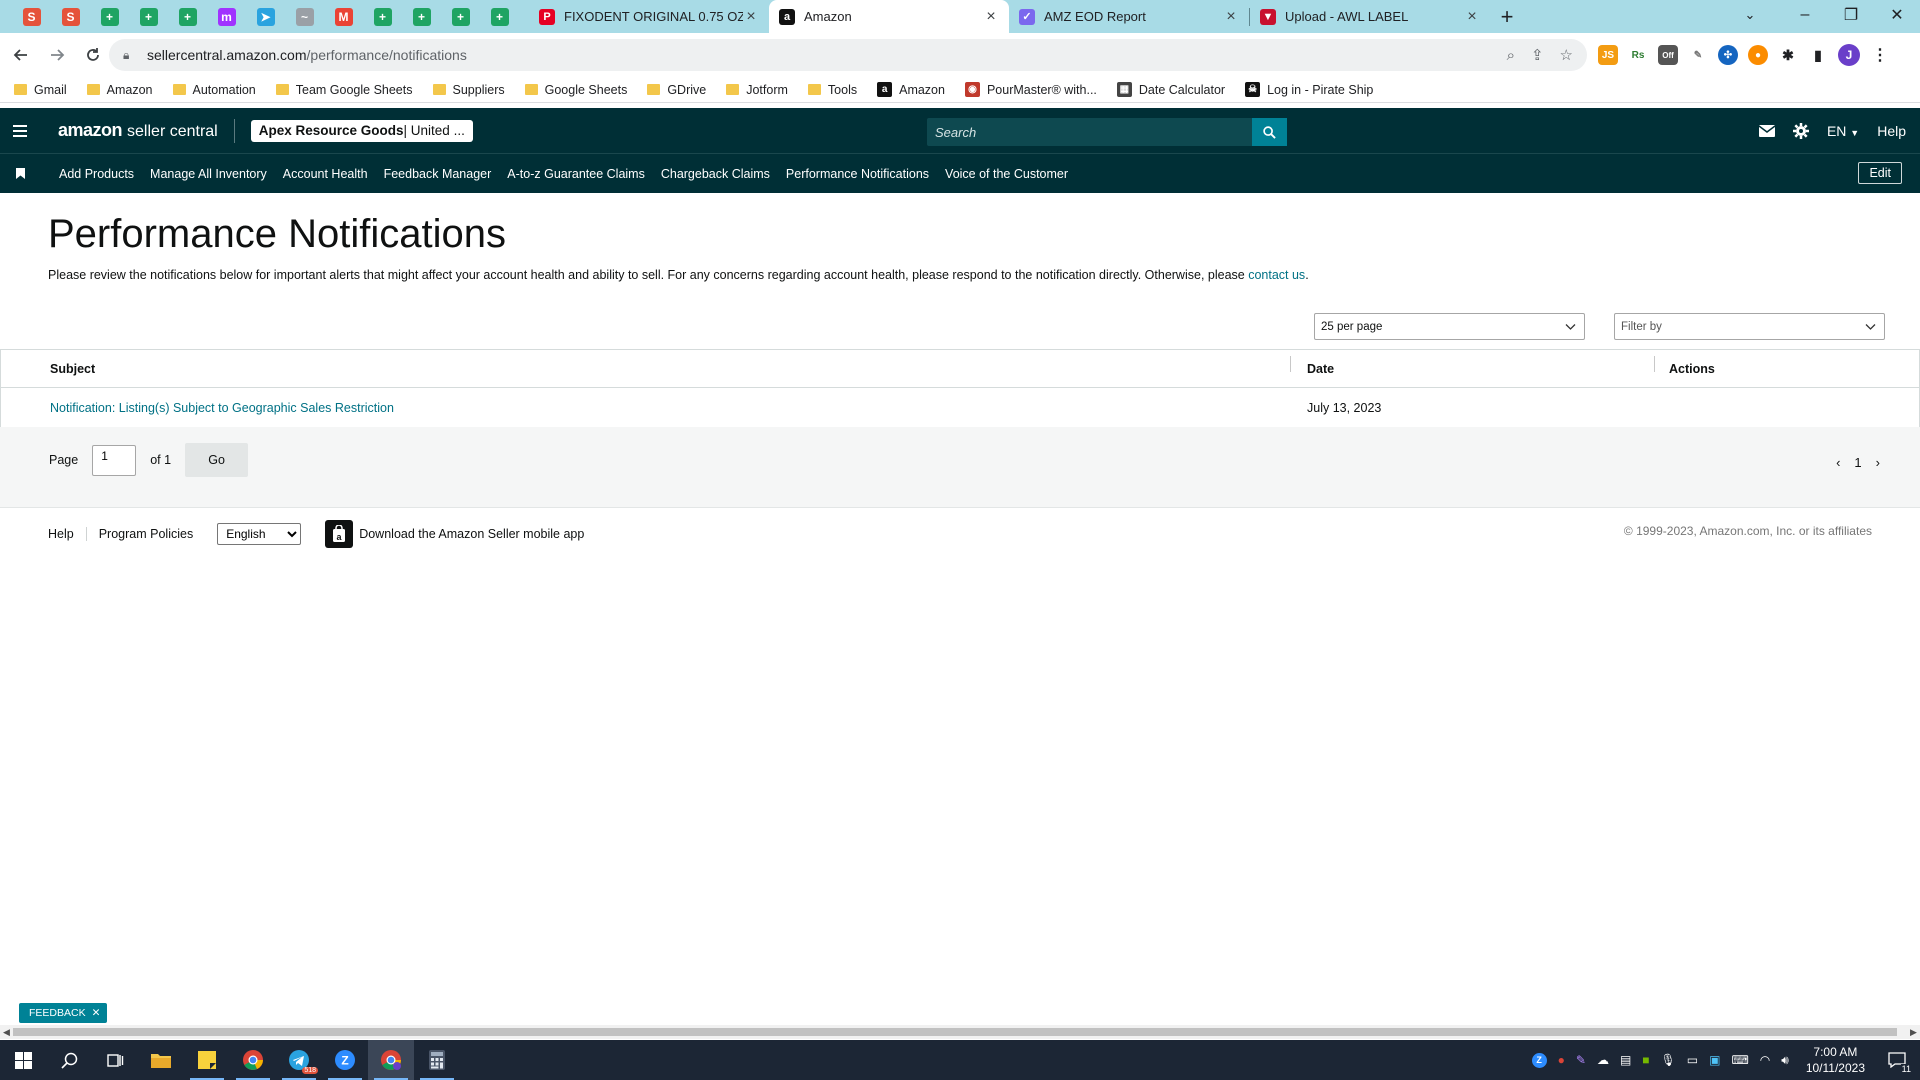  I want to click on volume-icon: 🔊︎, so click(1785, 1060).